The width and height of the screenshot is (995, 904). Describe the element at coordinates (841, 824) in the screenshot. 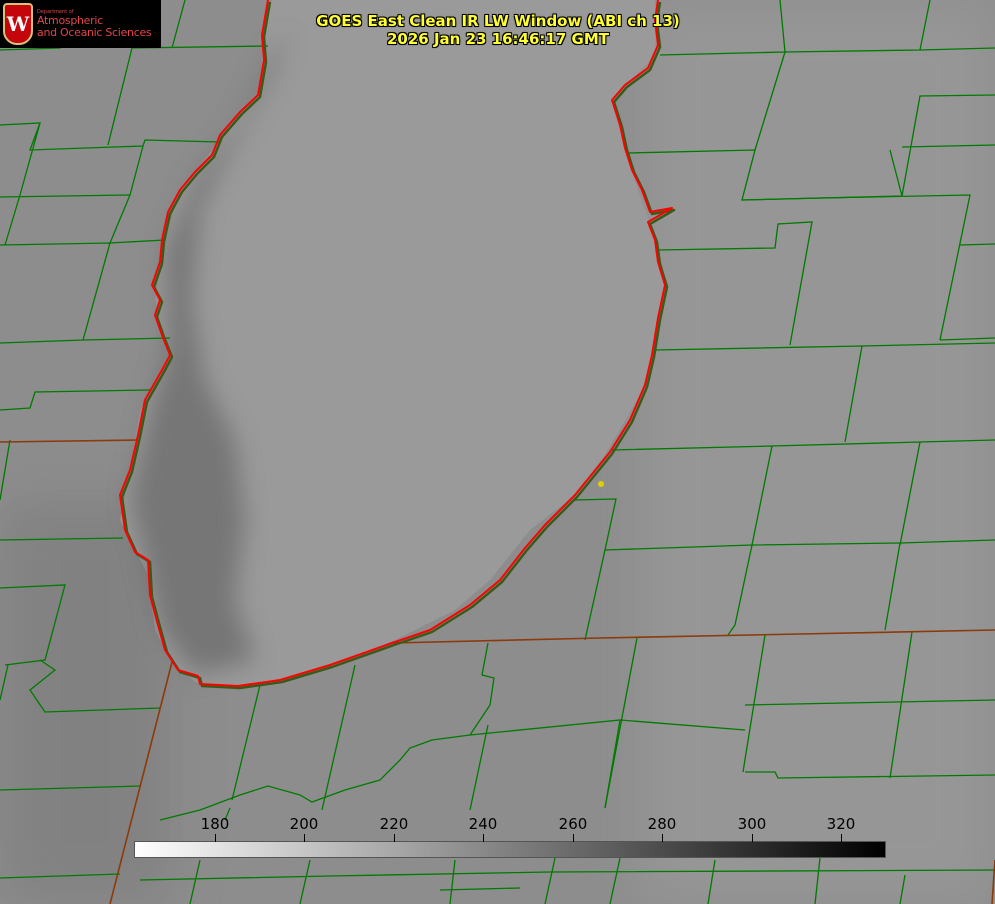

I see `colorbar-tick-label: 320` at that location.